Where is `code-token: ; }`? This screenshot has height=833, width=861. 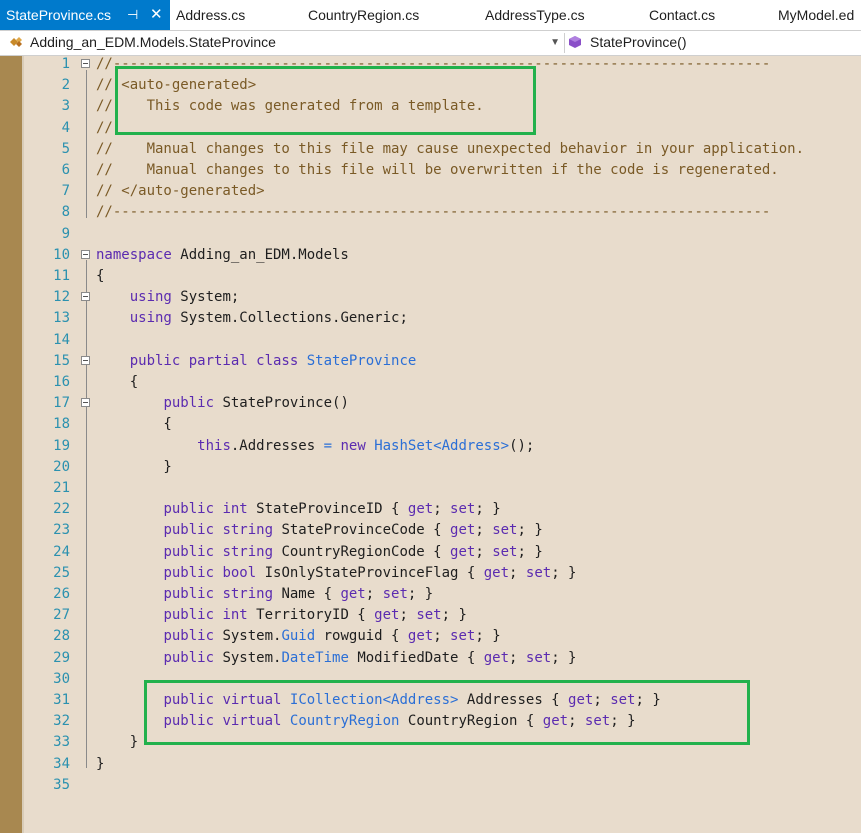 code-token: ; } is located at coordinates (530, 530).